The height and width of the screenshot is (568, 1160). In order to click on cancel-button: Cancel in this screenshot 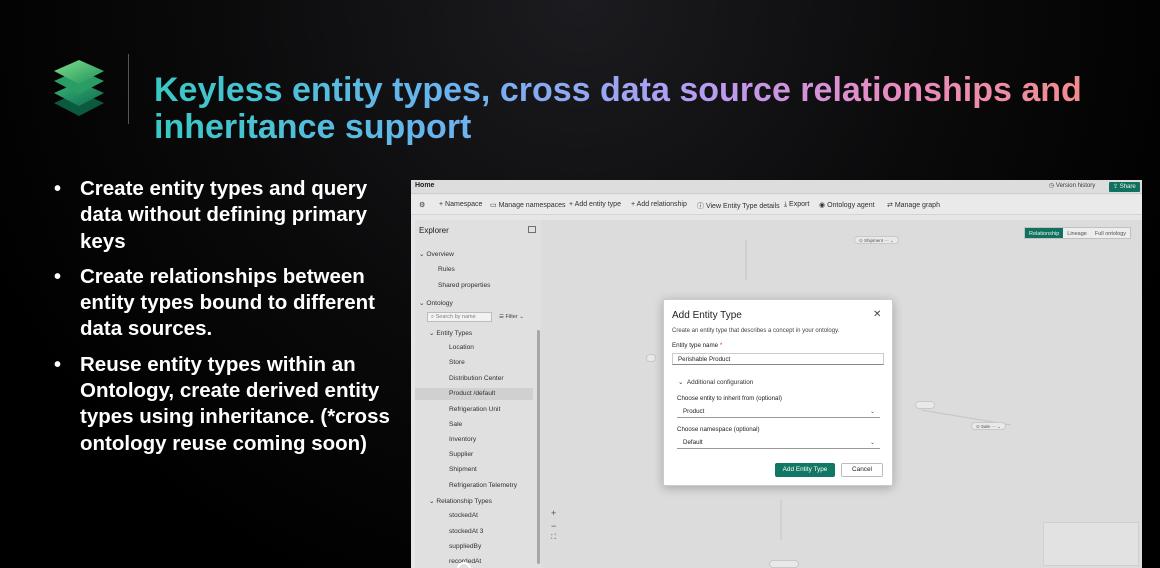, I will do `click(862, 470)`.